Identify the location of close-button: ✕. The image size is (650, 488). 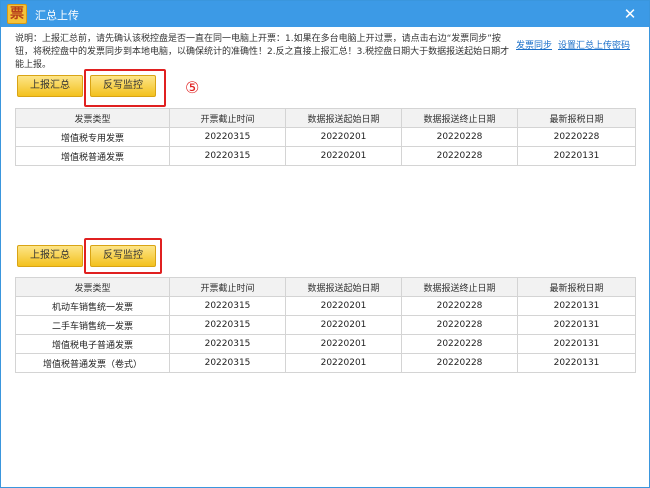
(630, 14).